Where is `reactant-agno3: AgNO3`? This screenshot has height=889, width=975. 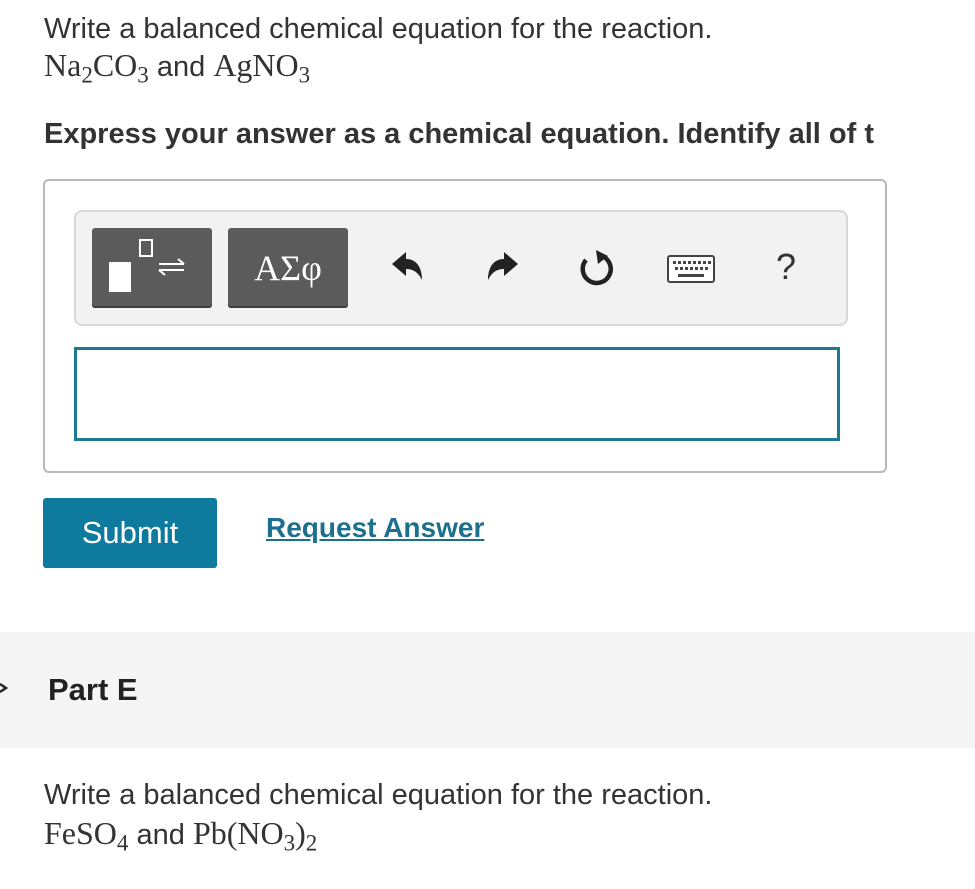
reactant-agno3: AgNO3 is located at coordinates (262, 67).